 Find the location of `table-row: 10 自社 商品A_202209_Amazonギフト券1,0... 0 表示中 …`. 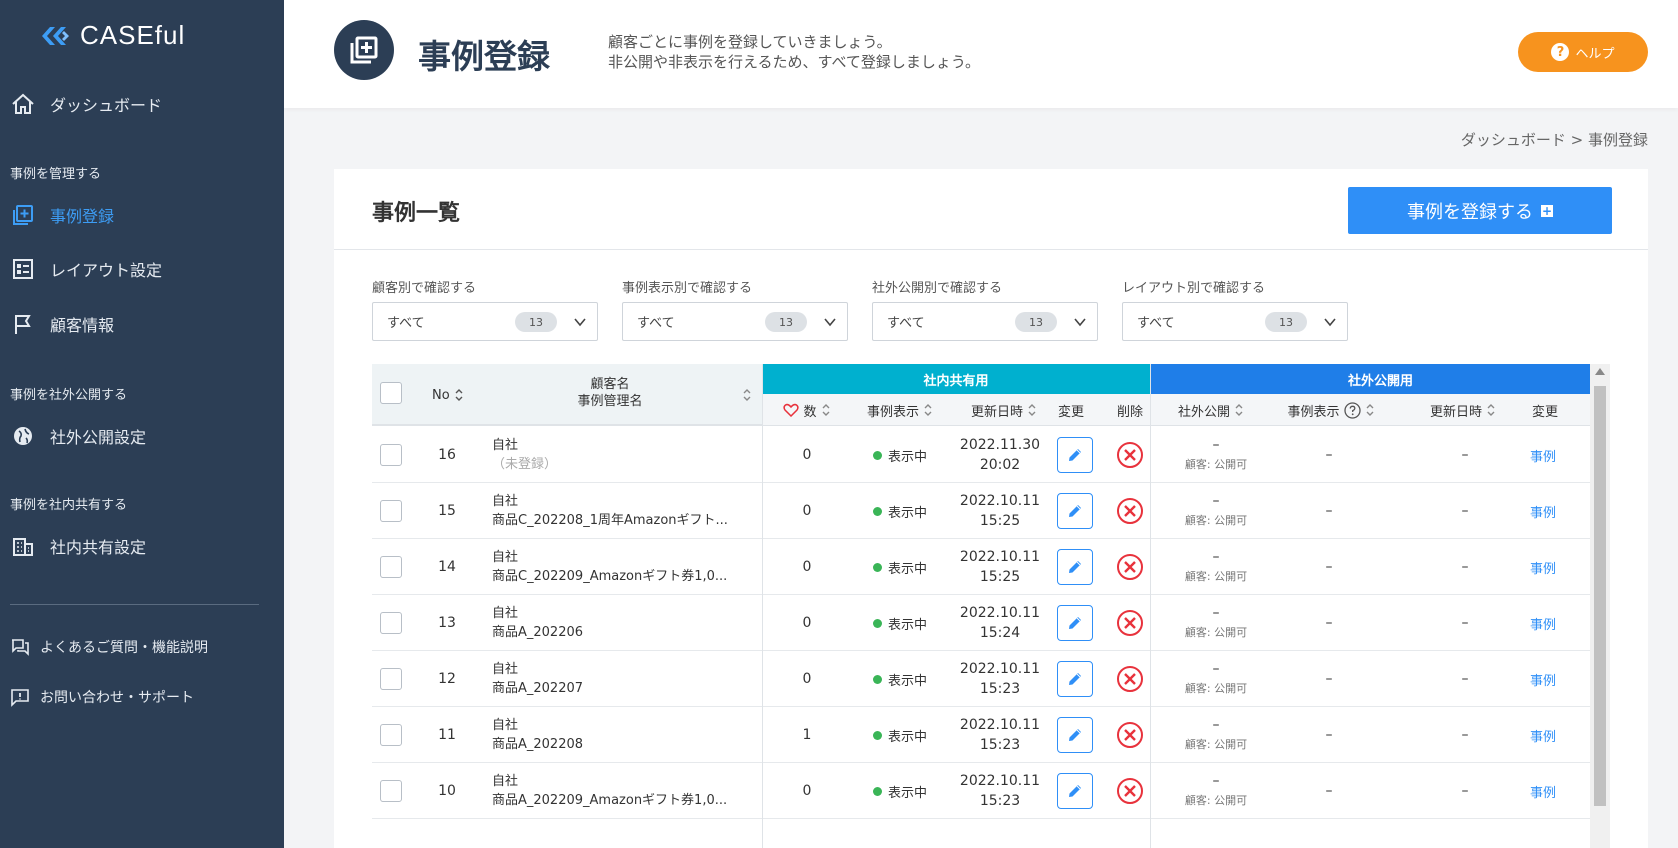

table-row: 10 自社 商品A_202209_Amazonギフト券1,0... 0 表示中 … is located at coordinates (991, 791).